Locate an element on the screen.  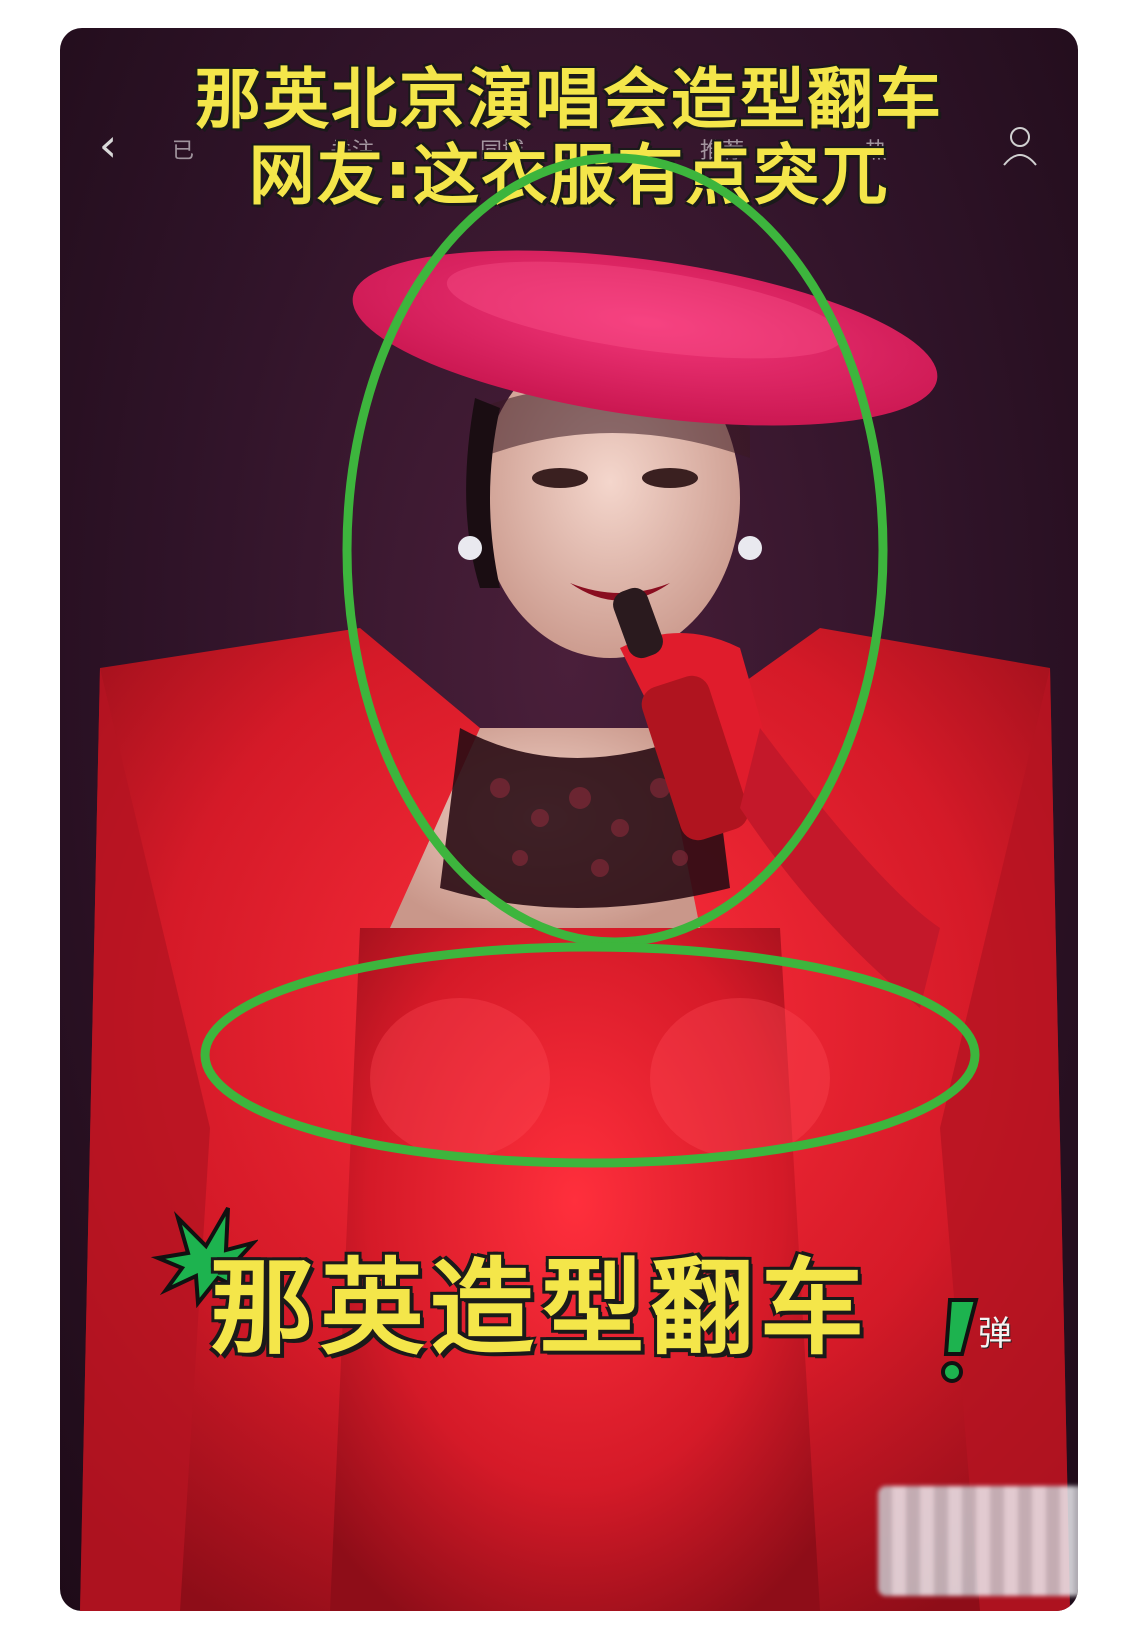
headline-line-1: 那英北京演唱会造型翻车 is located at coordinates (569, 99).